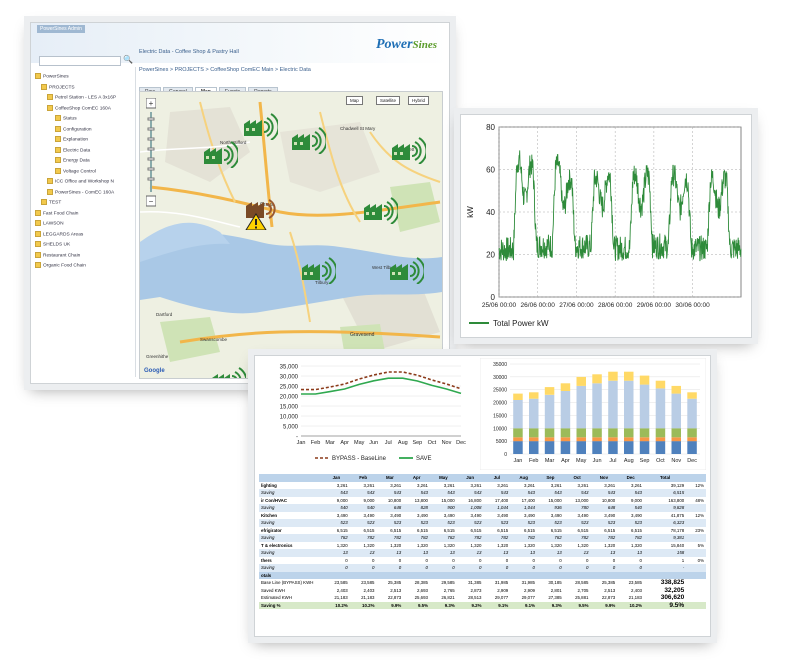 The width and height of the screenshot is (800, 668). What do you see at coordinates (497, 583) in the screenshot?
I see `table-cell: 31,985` at bounding box center [497, 583].